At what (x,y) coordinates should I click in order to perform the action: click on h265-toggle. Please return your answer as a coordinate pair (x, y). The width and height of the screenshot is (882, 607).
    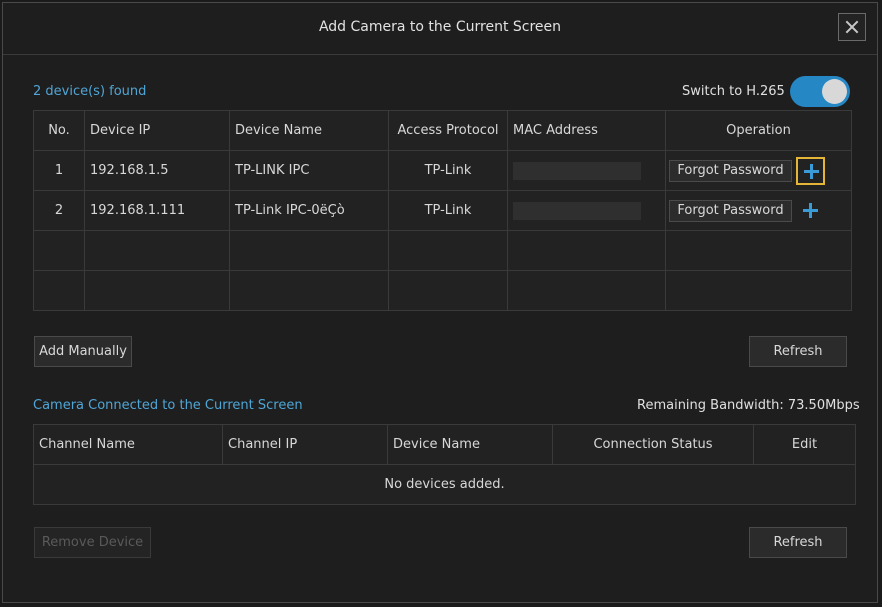
    Looking at the image, I should click on (820, 91).